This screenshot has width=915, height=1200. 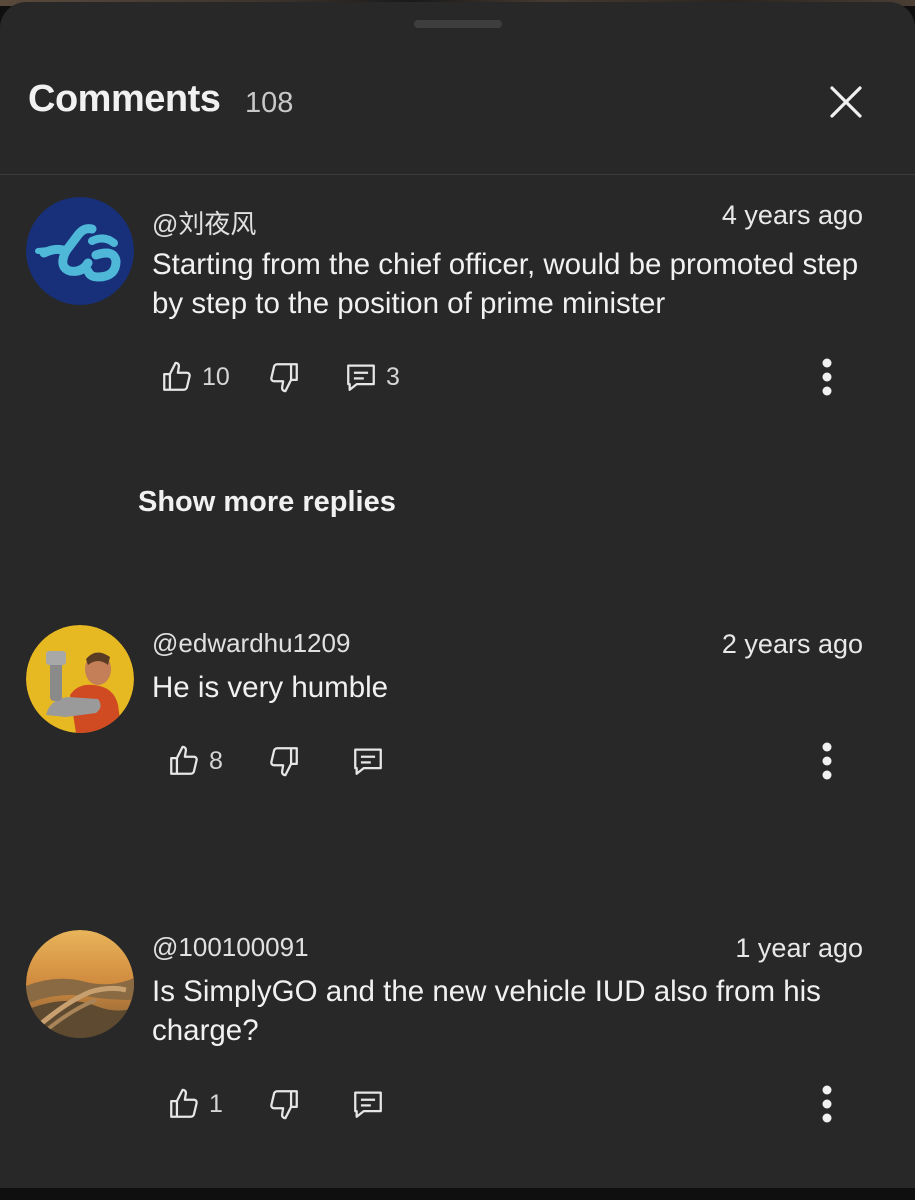 I want to click on avatar-jsc-logo-icon, so click(x=80, y=251).